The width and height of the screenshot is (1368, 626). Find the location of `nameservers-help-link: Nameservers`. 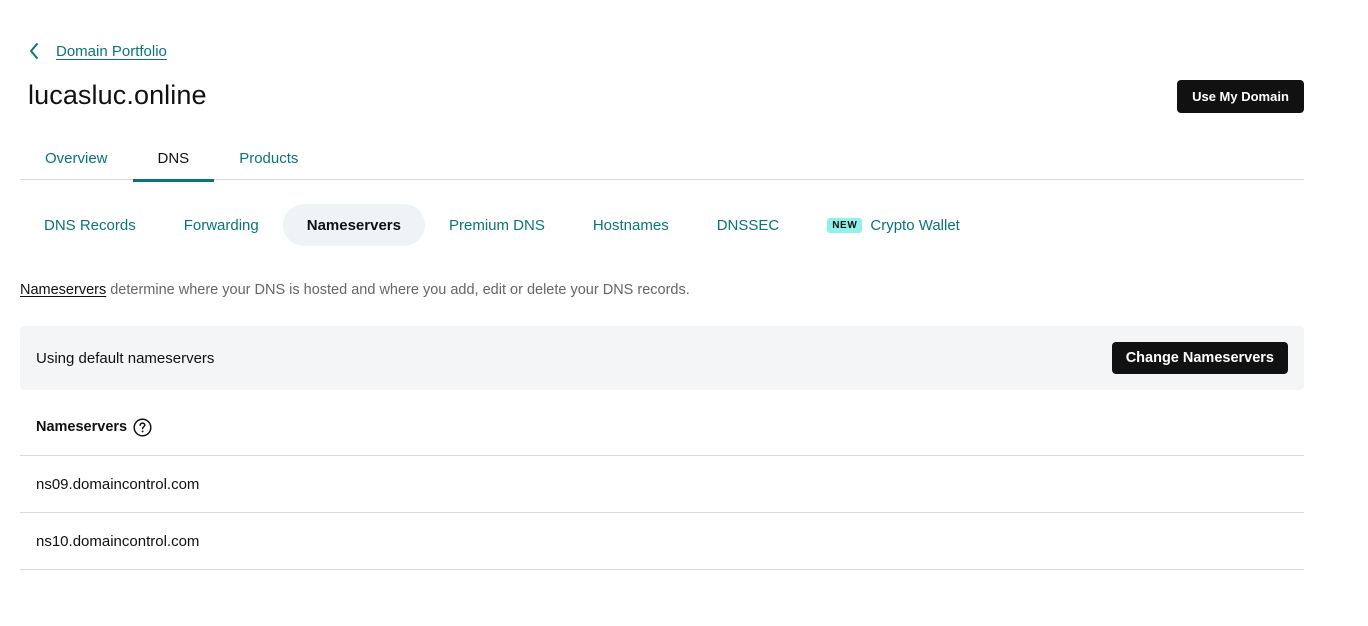

nameservers-help-link: Nameservers is located at coordinates (63, 290).